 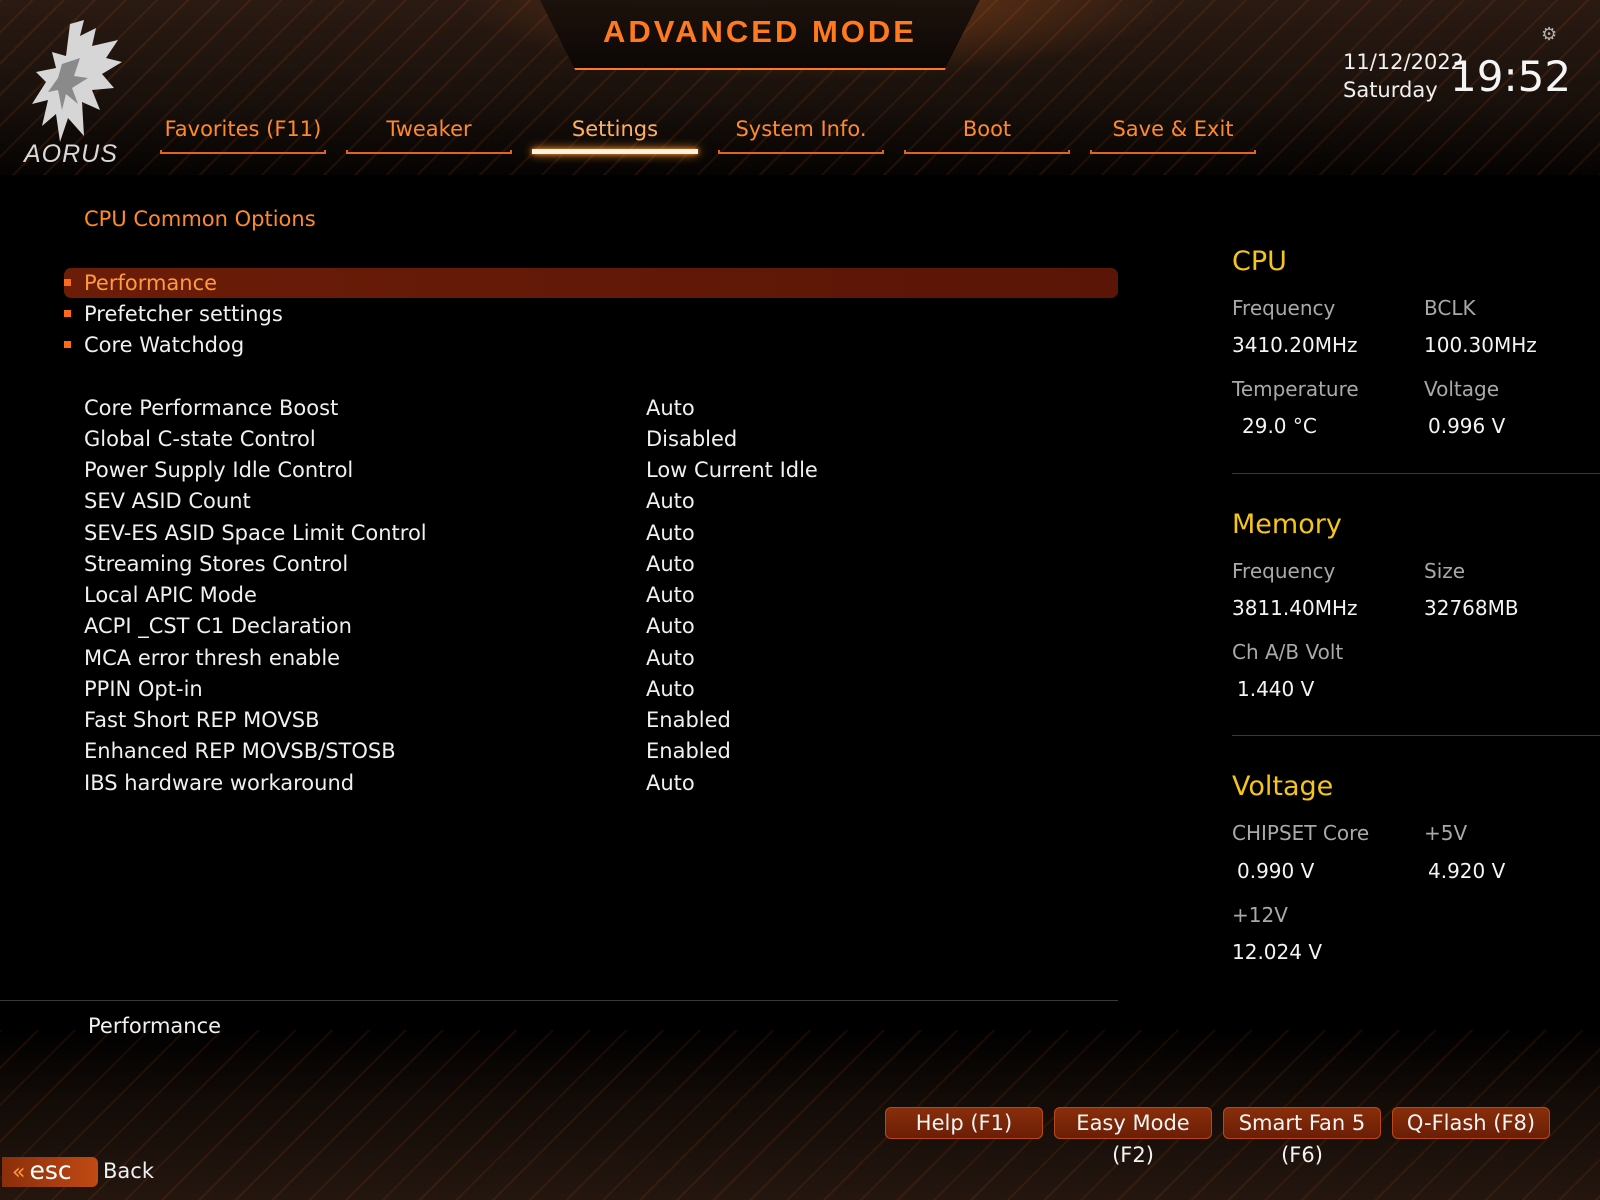 I want to click on aorus-logo-text: AORUS, so click(x=71, y=154).